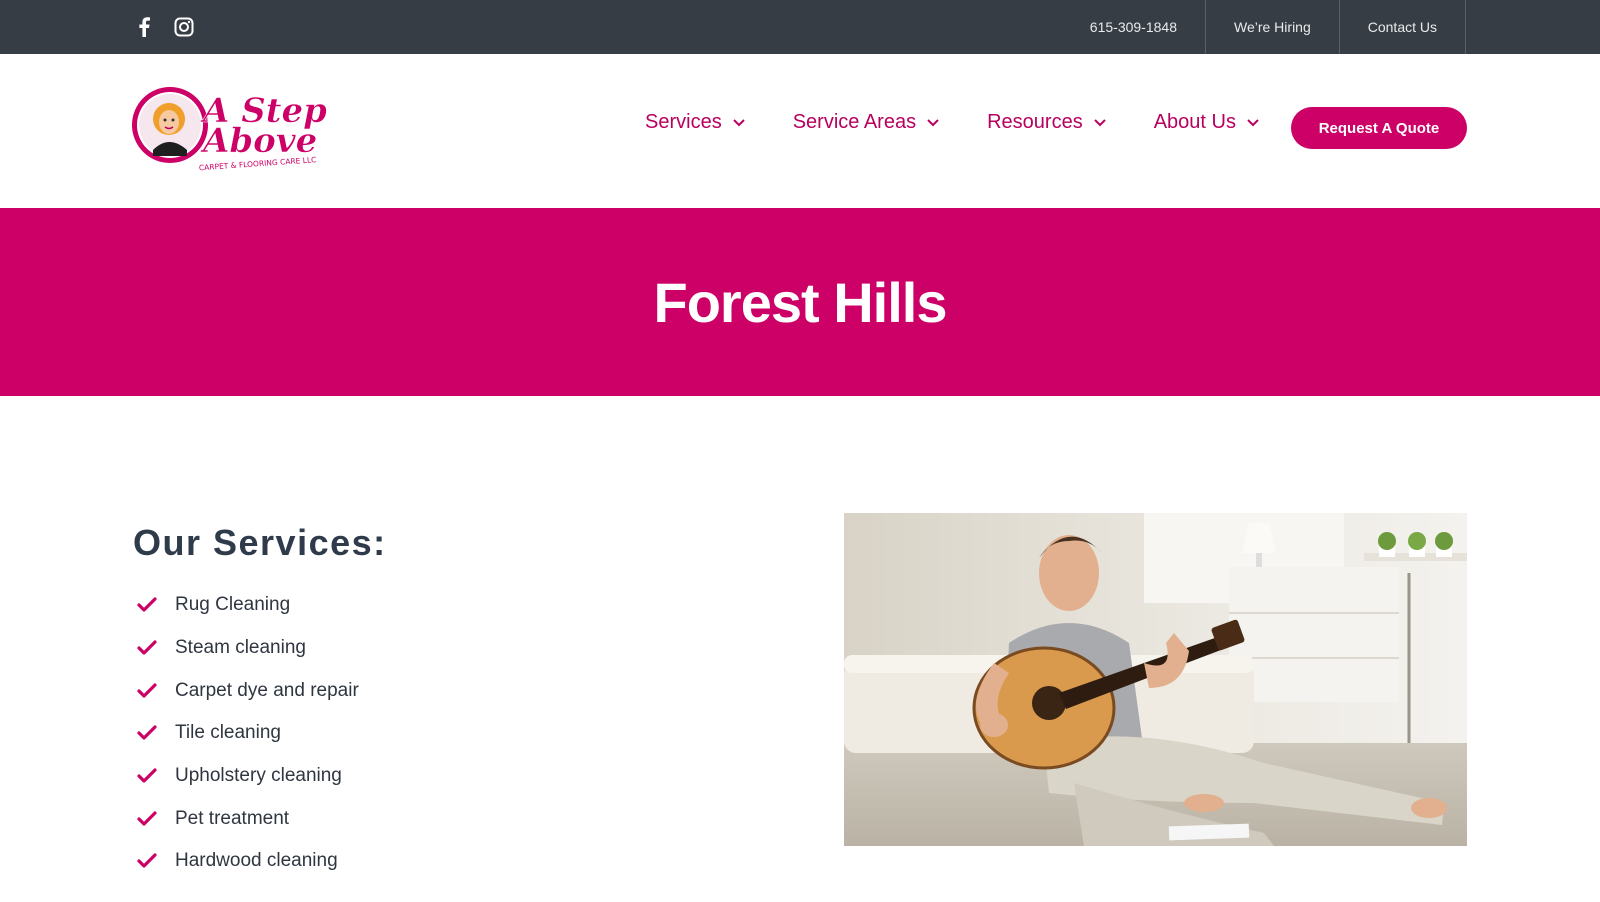 This screenshot has width=1600, height=902. I want to click on service-label: Steam cleaning, so click(240, 648).